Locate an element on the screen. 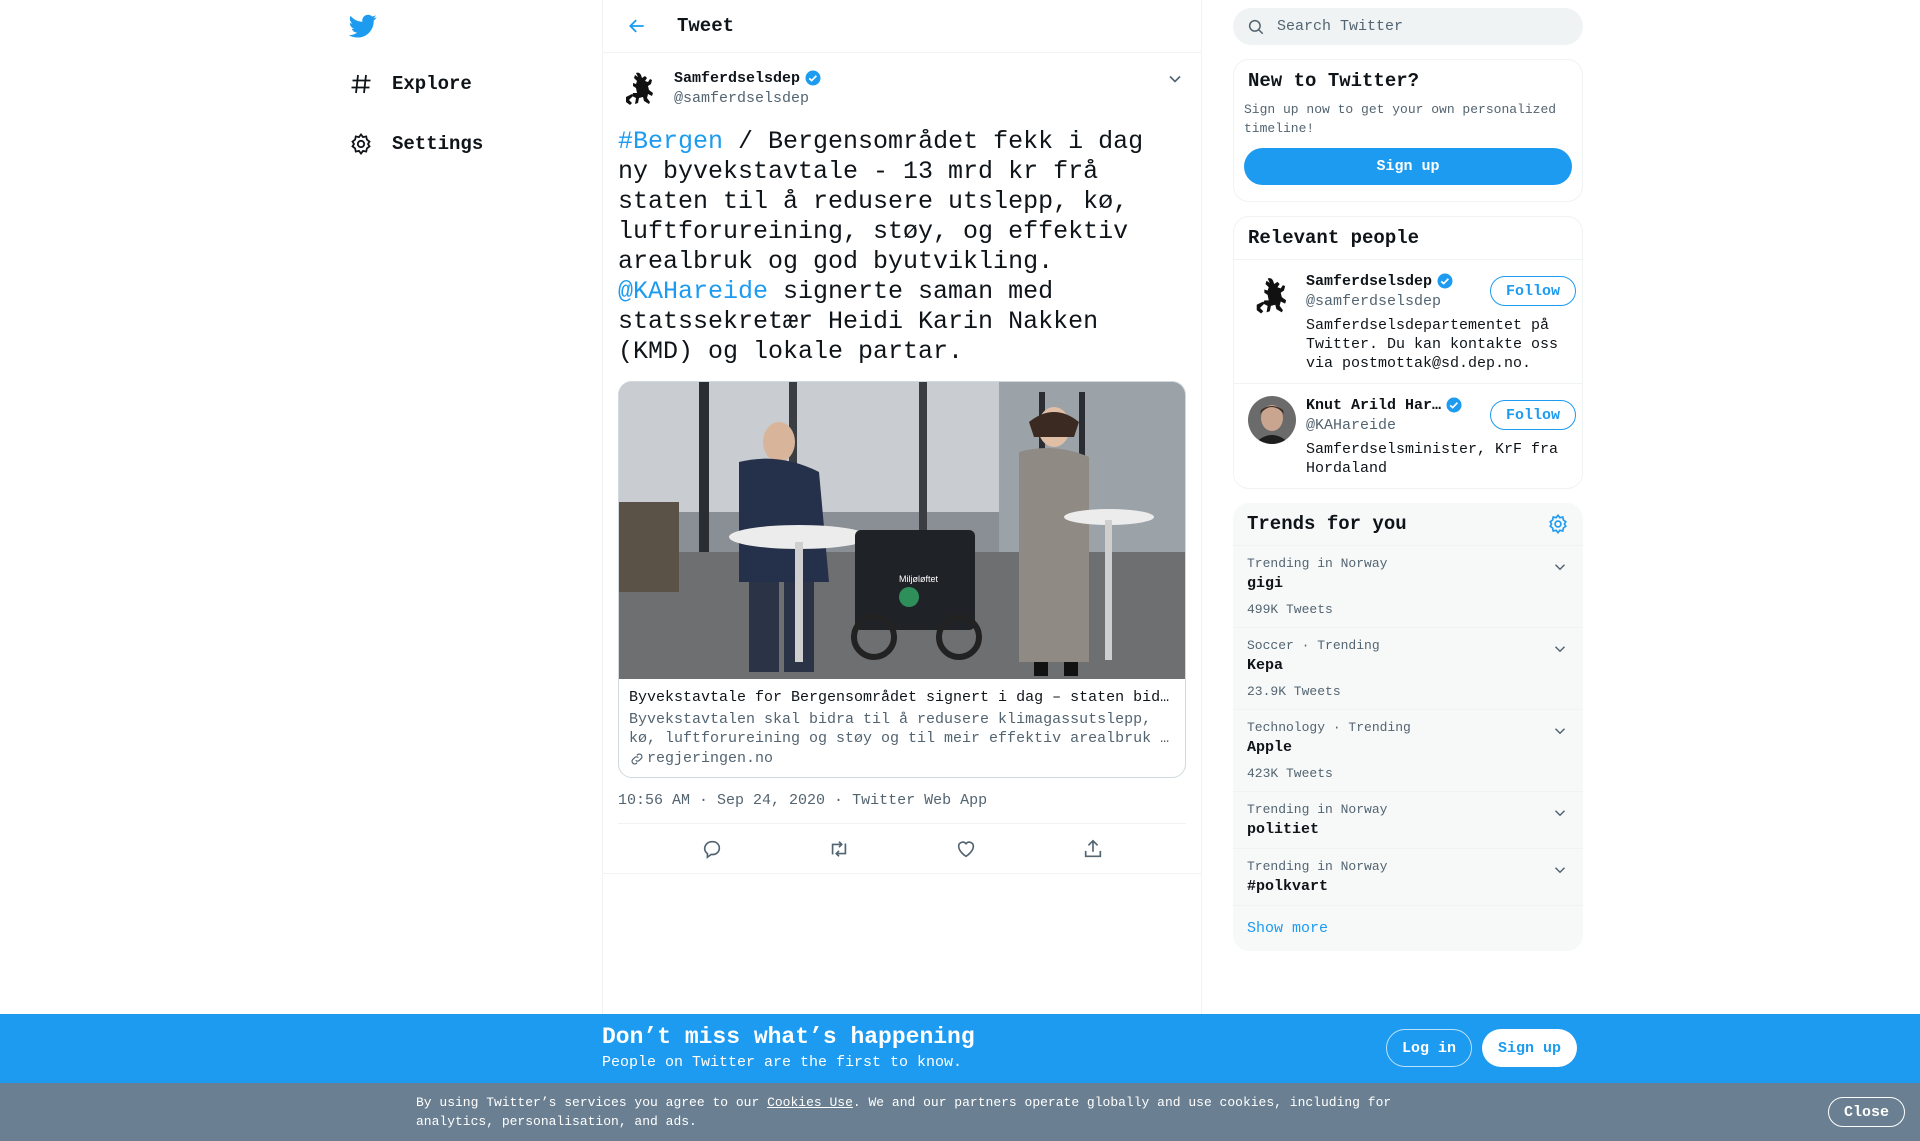 The width and height of the screenshot is (1920, 1141). back-arrow-icon is located at coordinates (636, 26).